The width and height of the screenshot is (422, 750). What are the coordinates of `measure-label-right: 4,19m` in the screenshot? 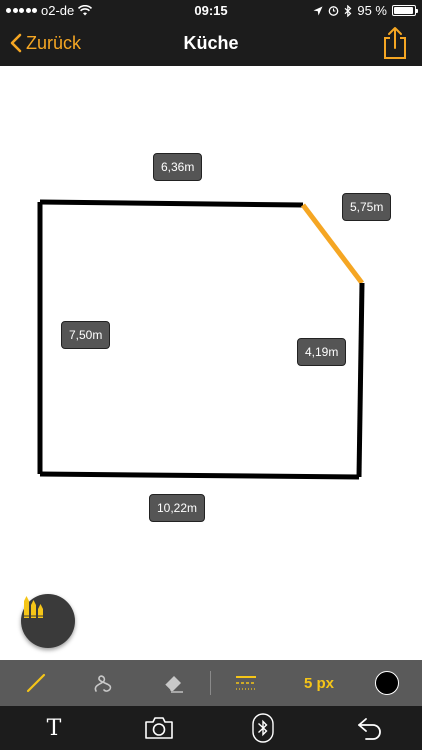 It's located at (322, 352).